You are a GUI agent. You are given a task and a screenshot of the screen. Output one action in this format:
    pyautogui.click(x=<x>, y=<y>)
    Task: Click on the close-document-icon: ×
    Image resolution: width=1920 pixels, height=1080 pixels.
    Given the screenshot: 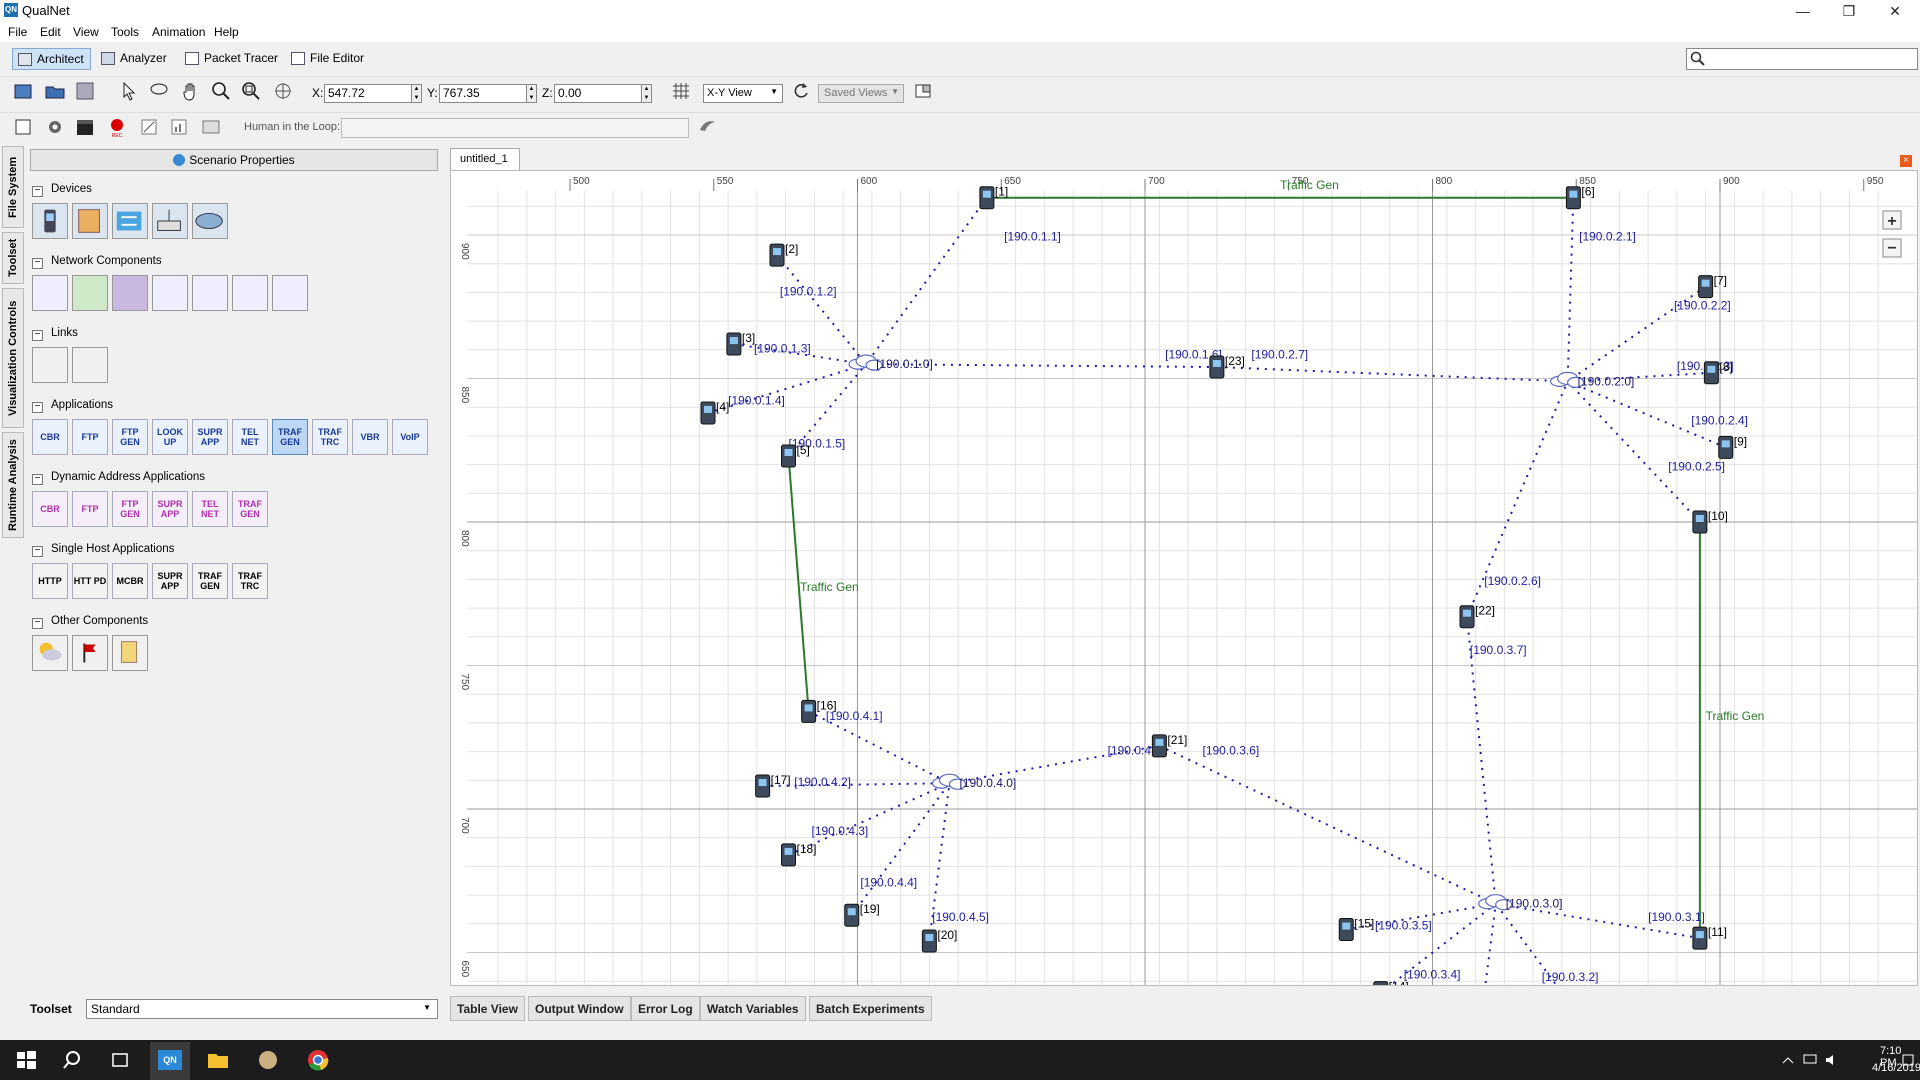 What is the action you would take?
    pyautogui.click(x=1906, y=161)
    